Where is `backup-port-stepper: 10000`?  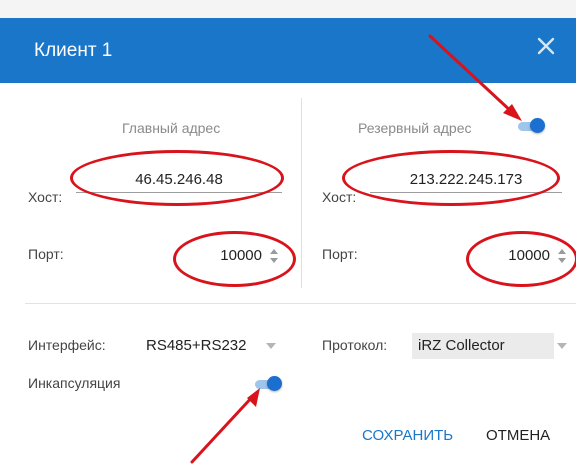 backup-port-stepper: 10000 is located at coordinates (525, 256).